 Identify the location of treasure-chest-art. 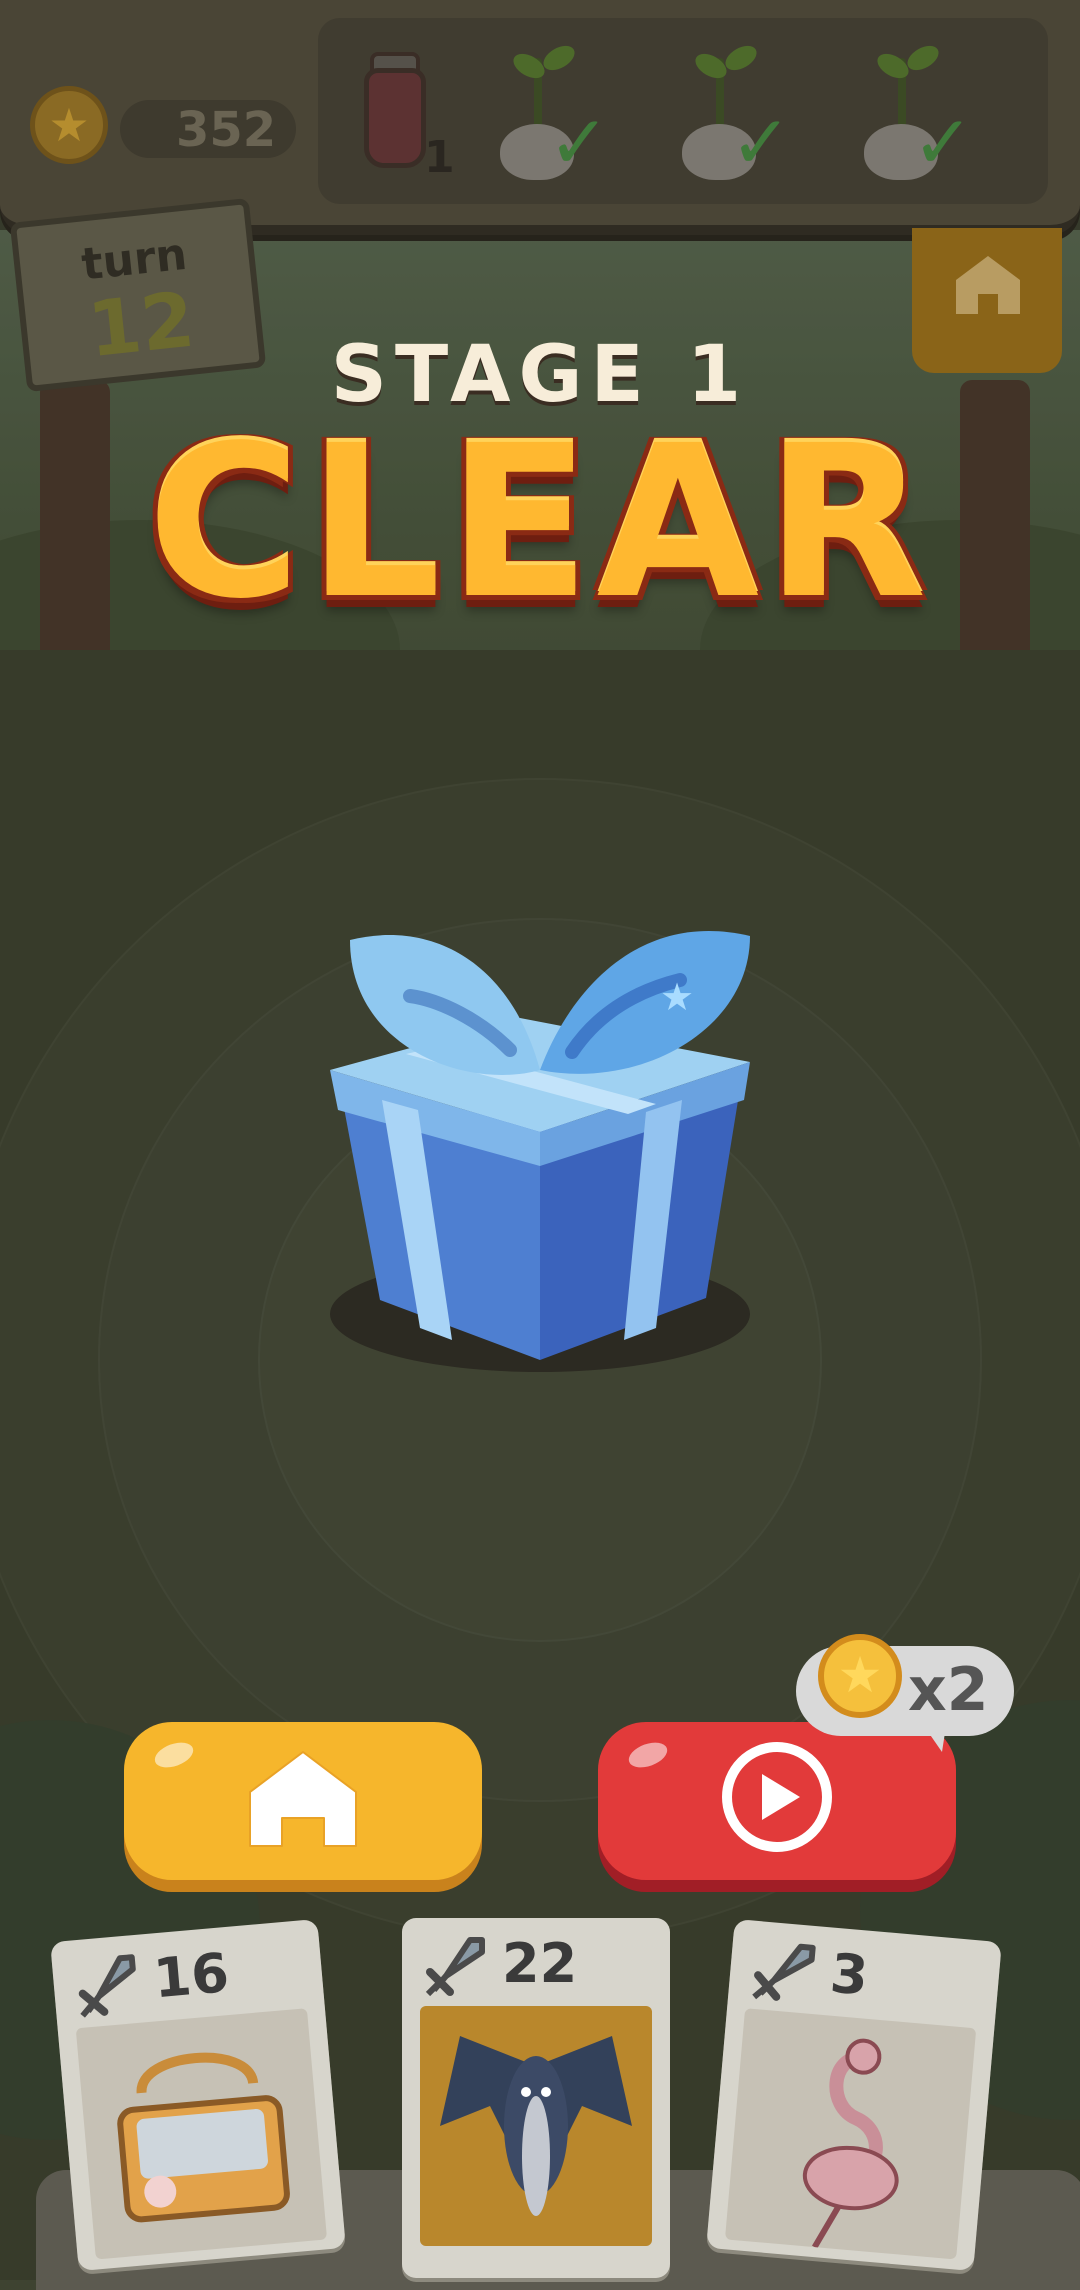
(201, 2134).